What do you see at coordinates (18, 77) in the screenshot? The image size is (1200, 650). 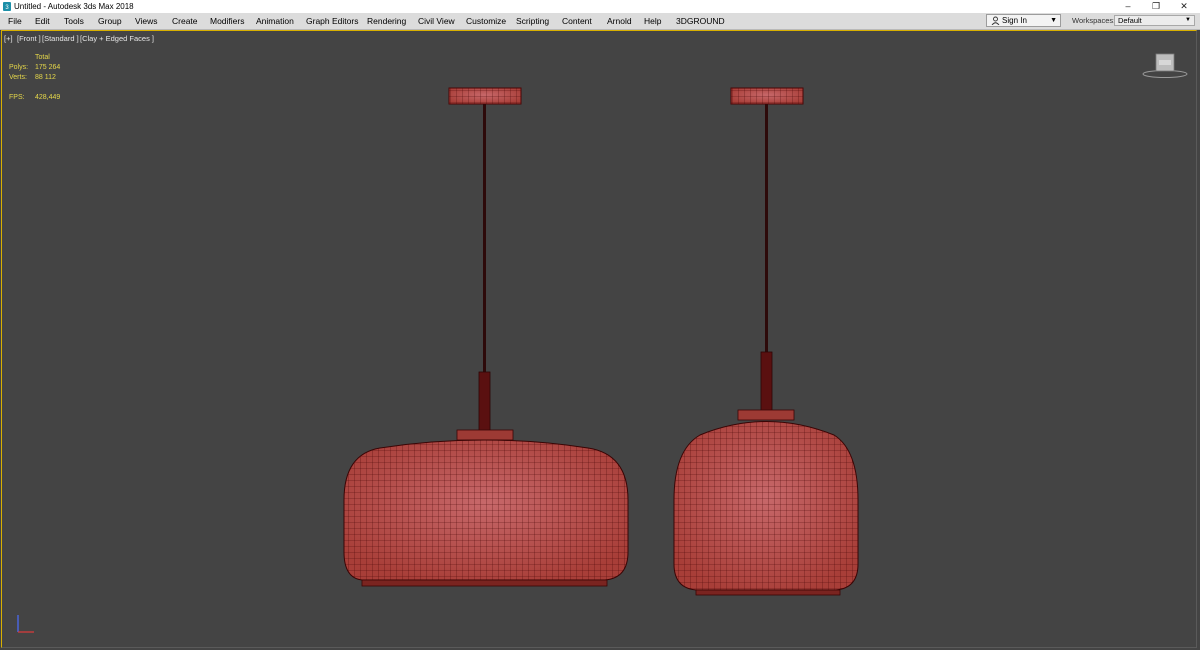 I see `stats-verts-label: Verts:` at bounding box center [18, 77].